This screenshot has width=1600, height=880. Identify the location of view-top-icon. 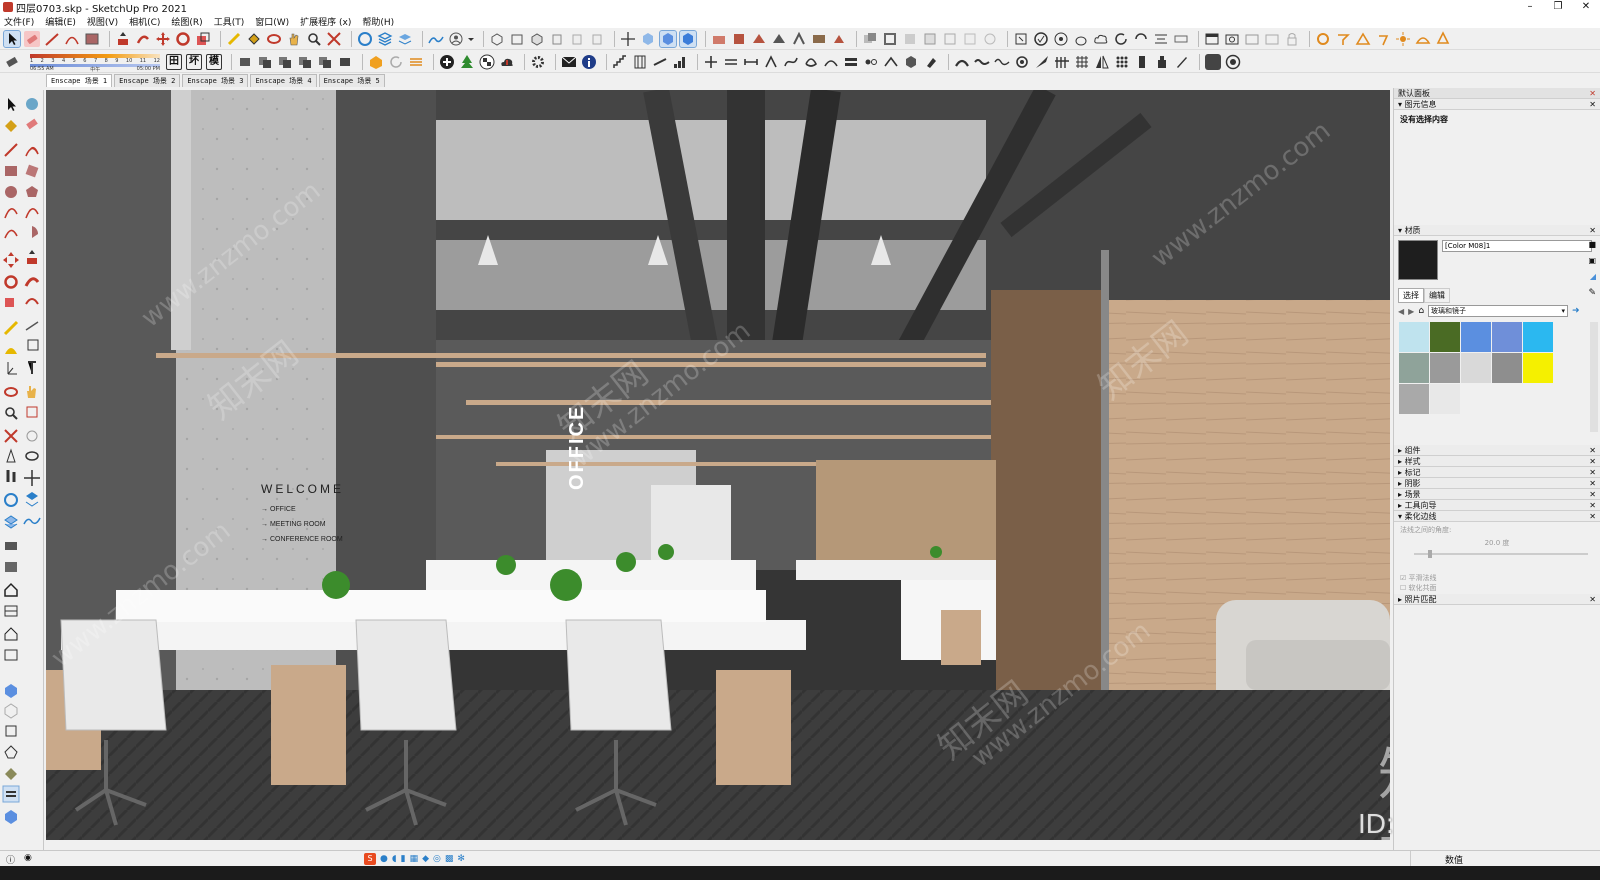
(517, 39).